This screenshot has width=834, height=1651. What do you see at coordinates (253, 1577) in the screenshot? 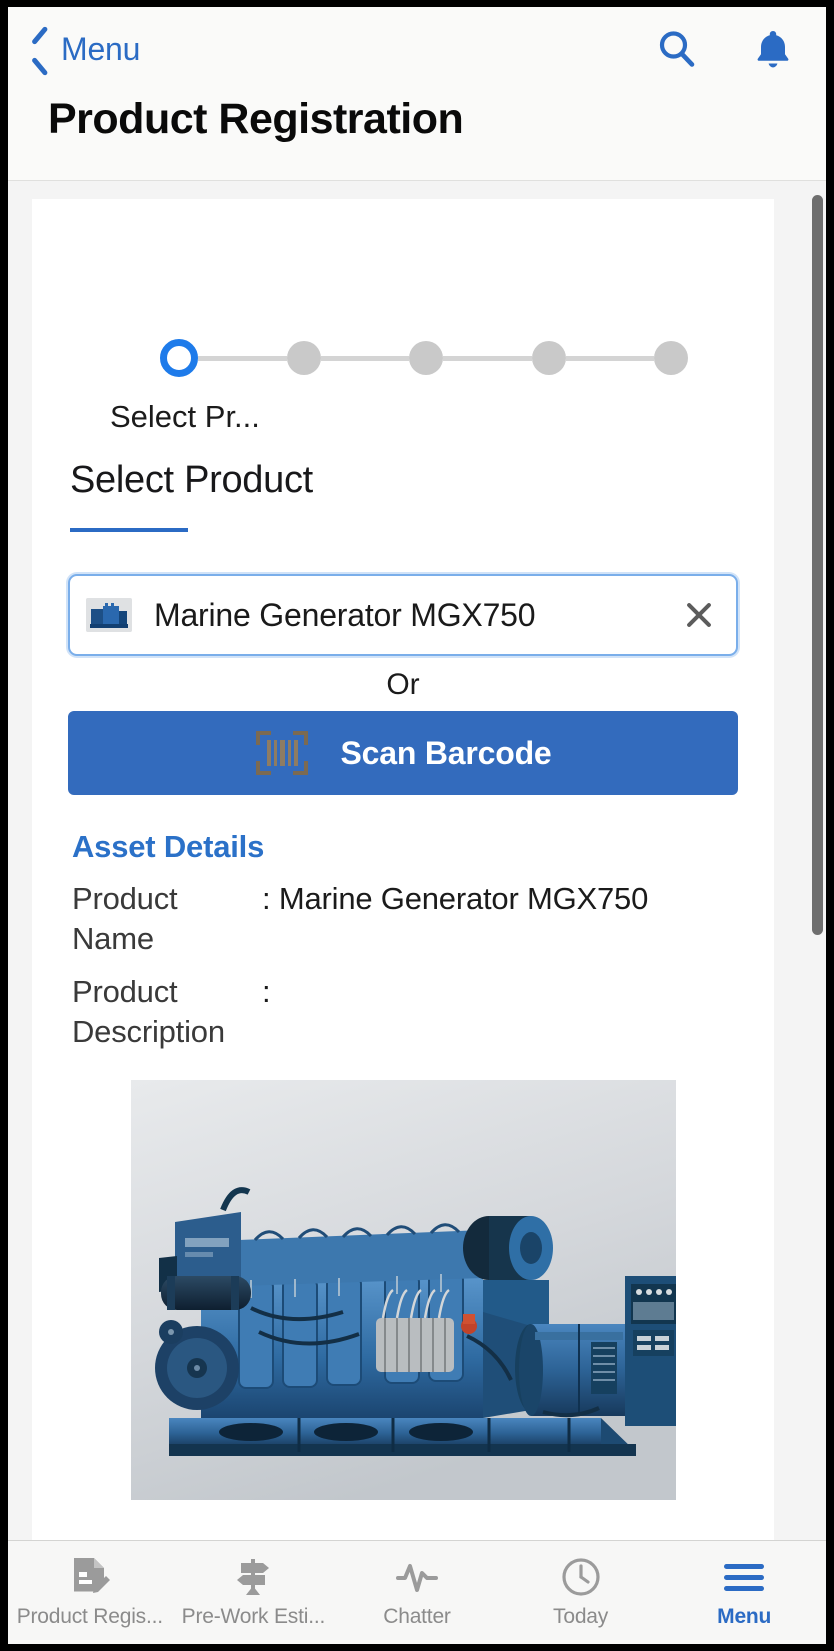
I see `signpost-icon` at bounding box center [253, 1577].